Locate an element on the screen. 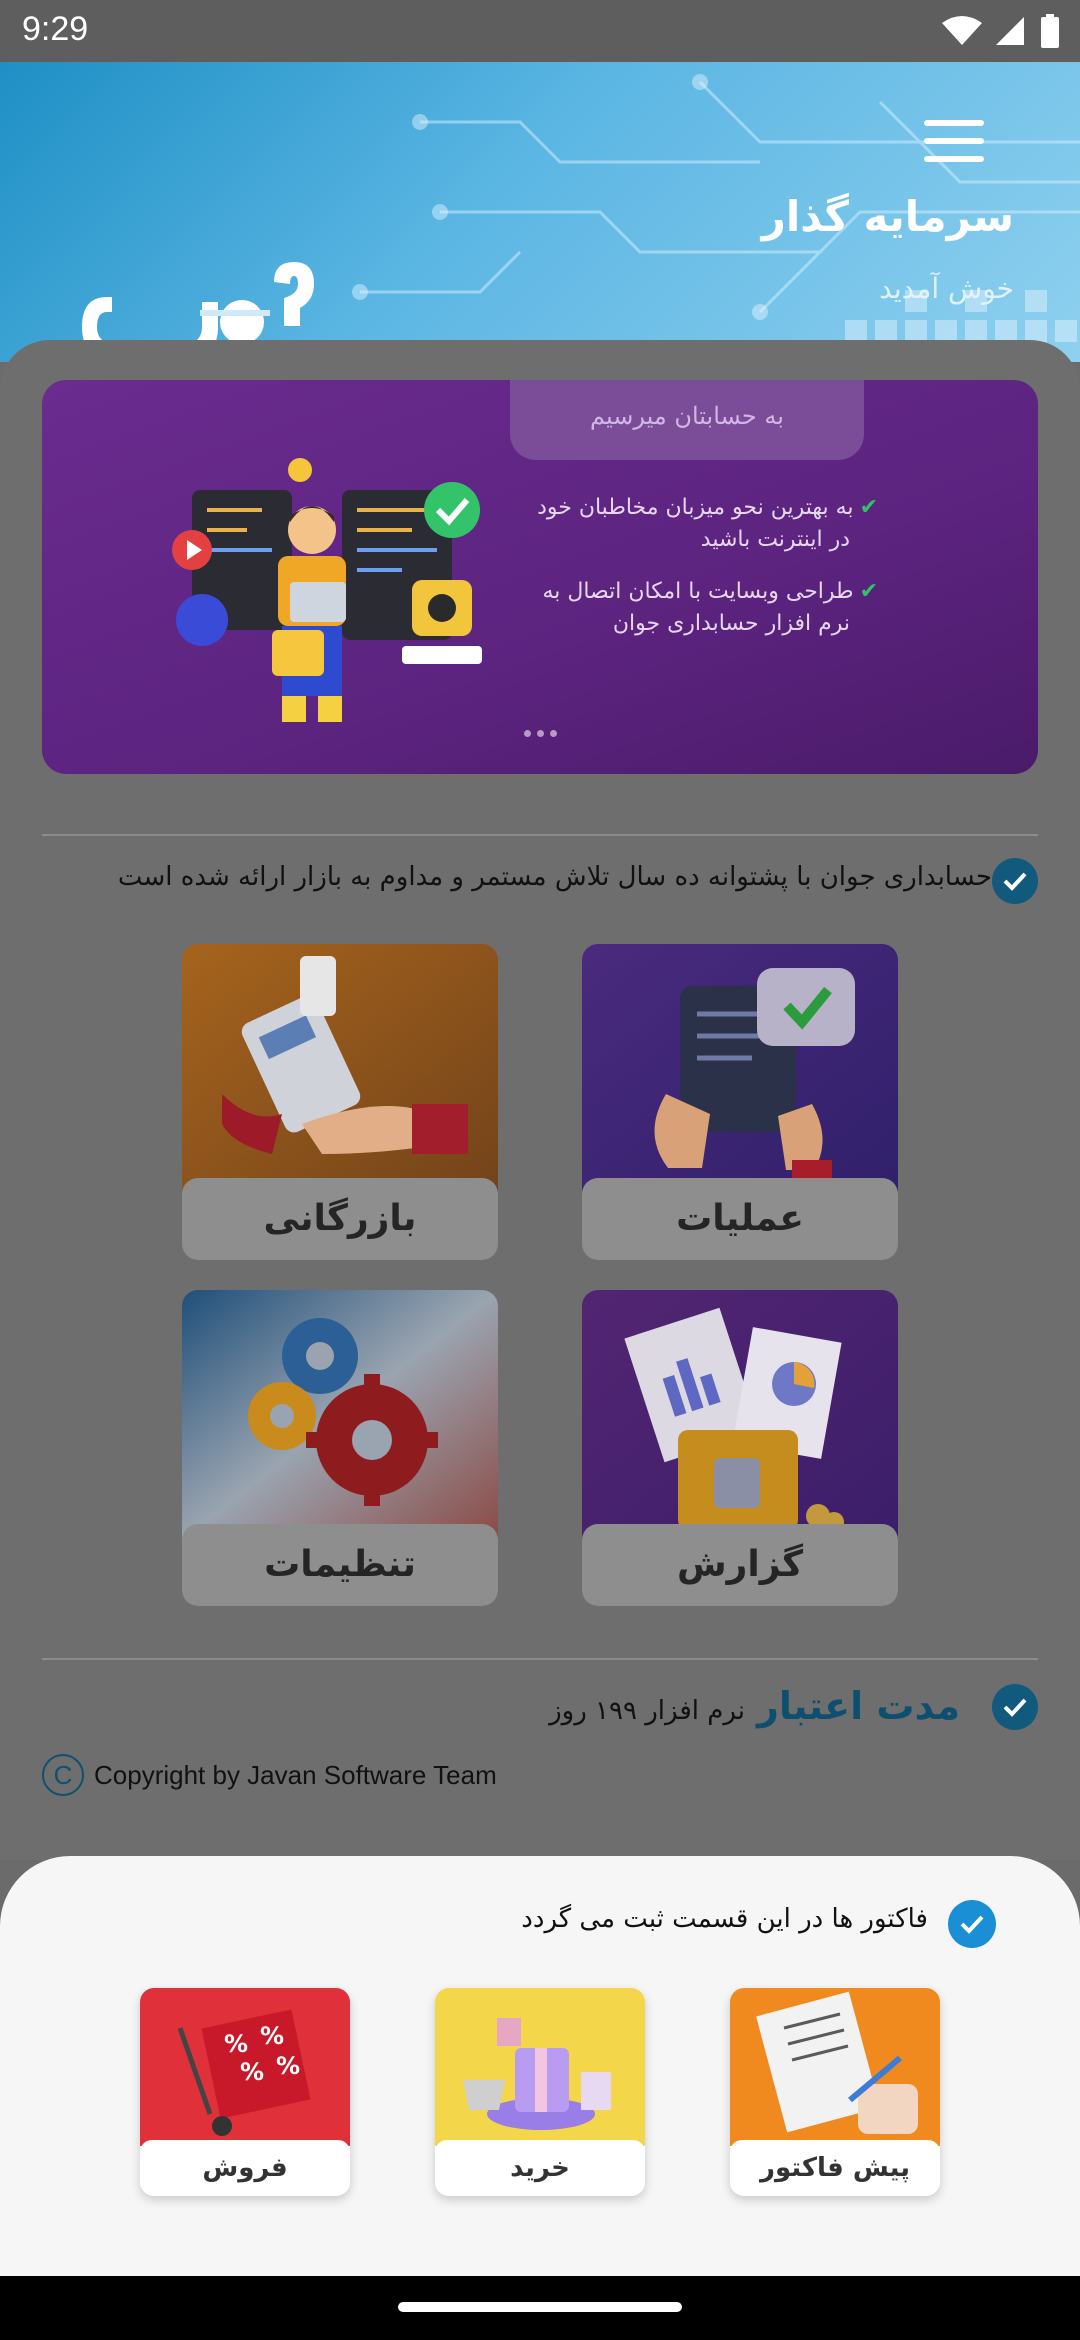 Image resolution: width=1080 pixels, height=2340 pixels. tile-commerce-label: بازرگانی is located at coordinates (340, 1219).